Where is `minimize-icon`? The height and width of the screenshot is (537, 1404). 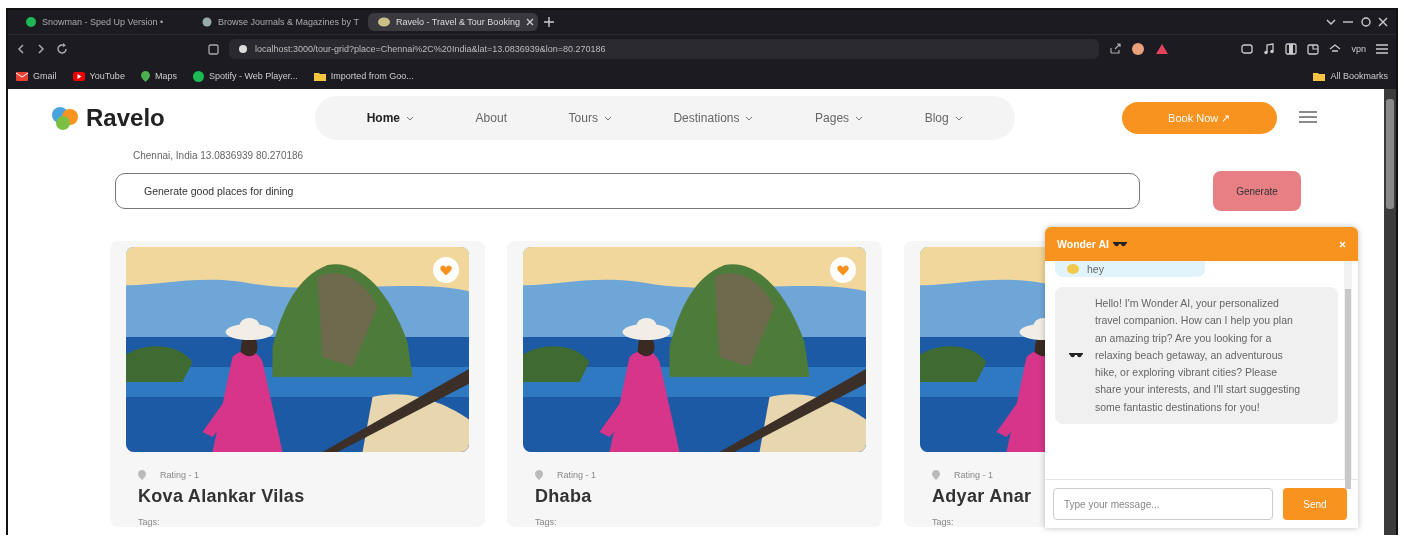
minimize-icon is located at coordinates (1348, 22).